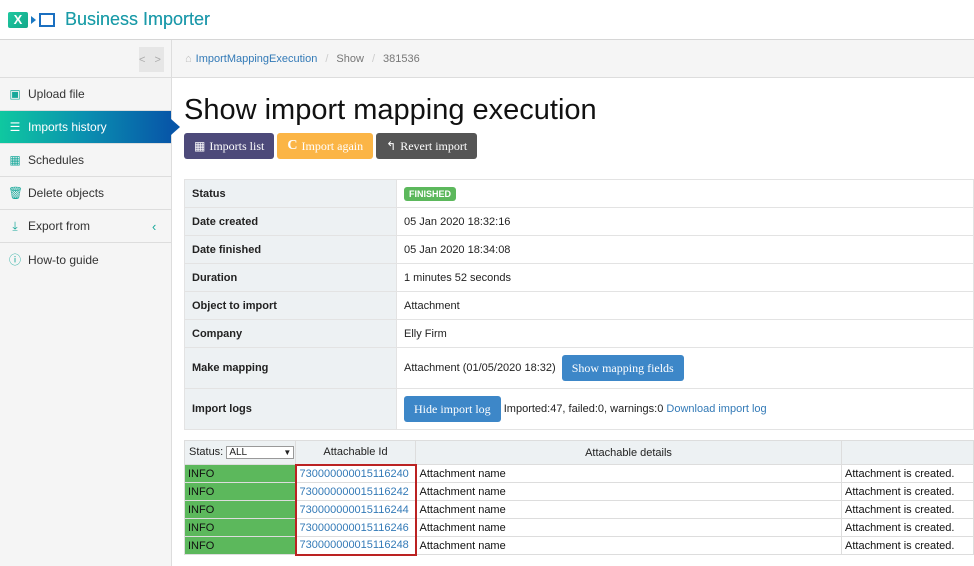 This screenshot has width=974, height=566. I want to click on download-import-log-link: Download import log, so click(716, 409).